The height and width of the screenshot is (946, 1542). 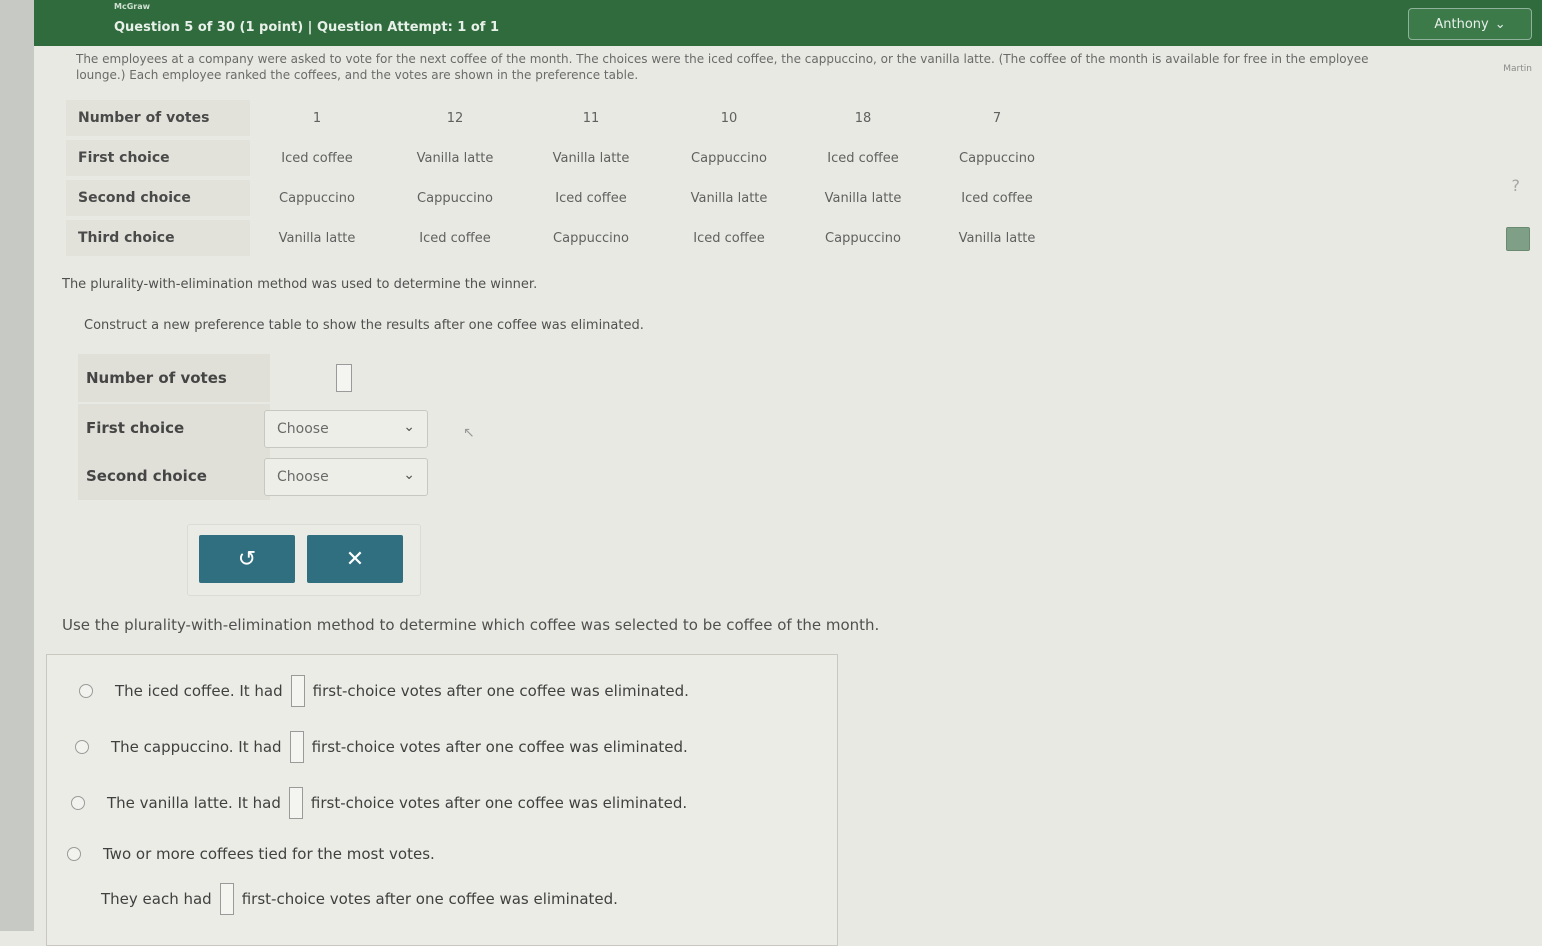 I want to click on user-menu: Anthony ⌄, so click(x=1470, y=24).